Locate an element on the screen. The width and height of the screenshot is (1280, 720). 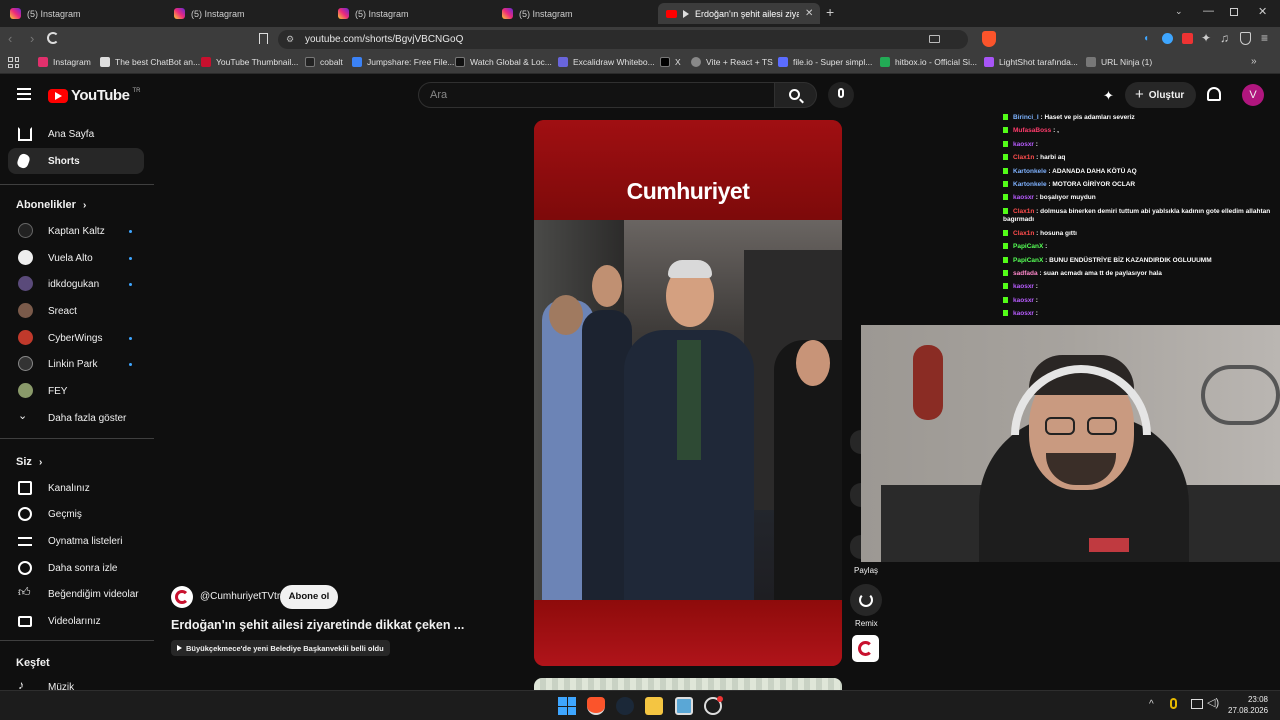
microphone-tray-icon is located at coordinates (1173, 703).